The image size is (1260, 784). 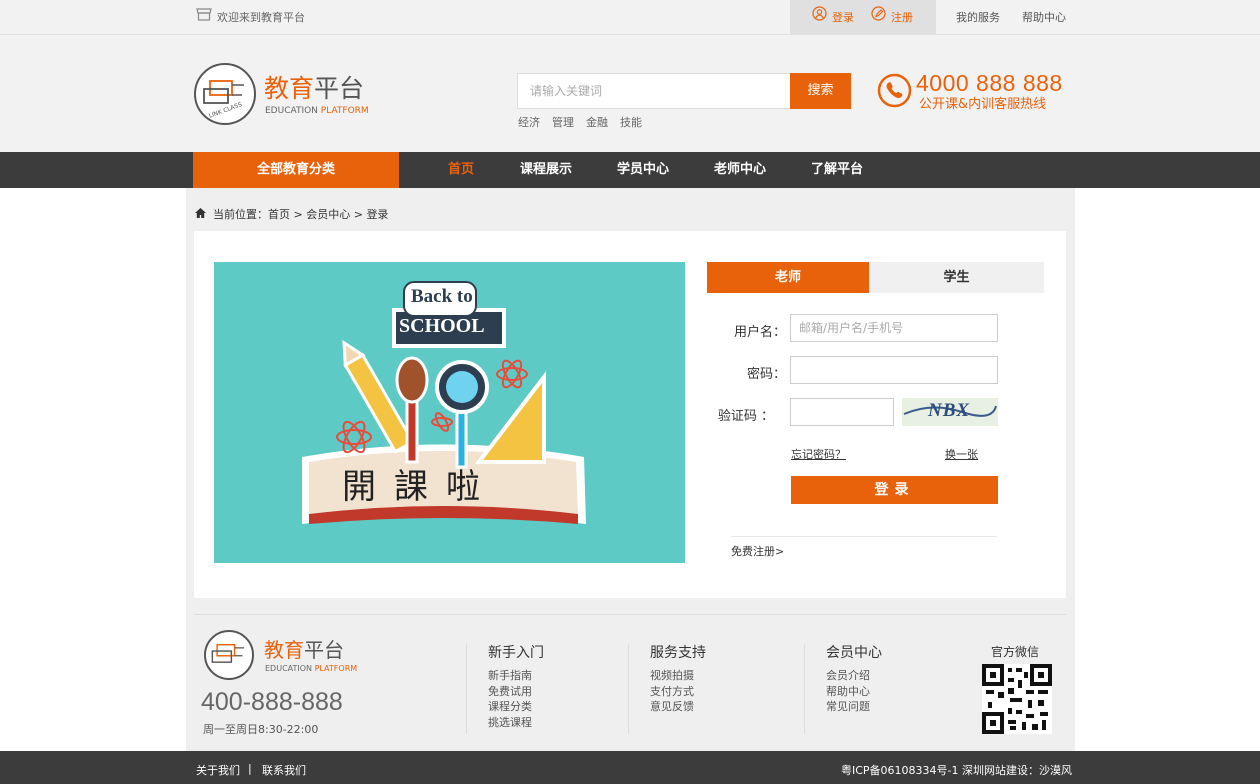 I want to click on search-button: 搜索, so click(x=820, y=91).